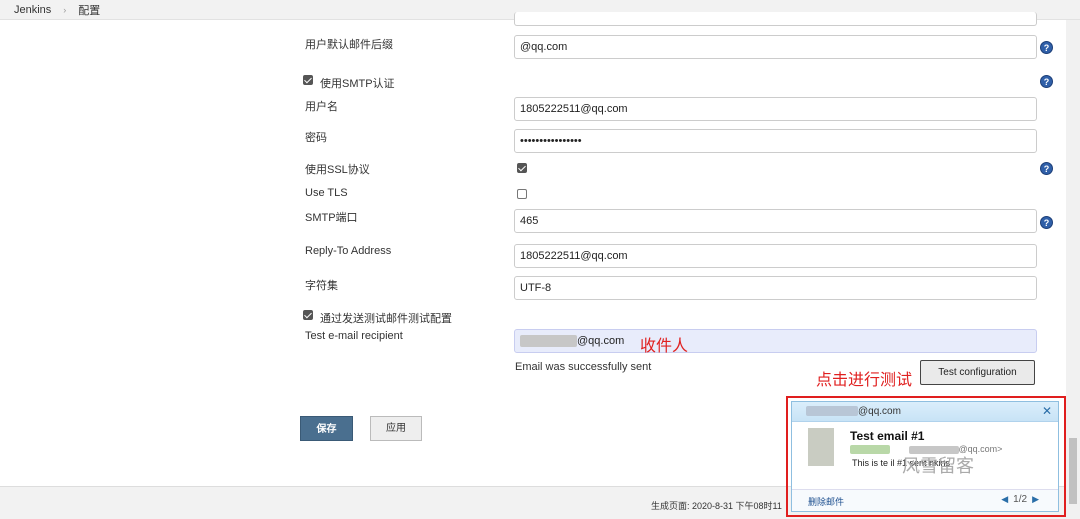 The width and height of the screenshot is (1080, 519). I want to click on apply-button: 应用, so click(396, 428).